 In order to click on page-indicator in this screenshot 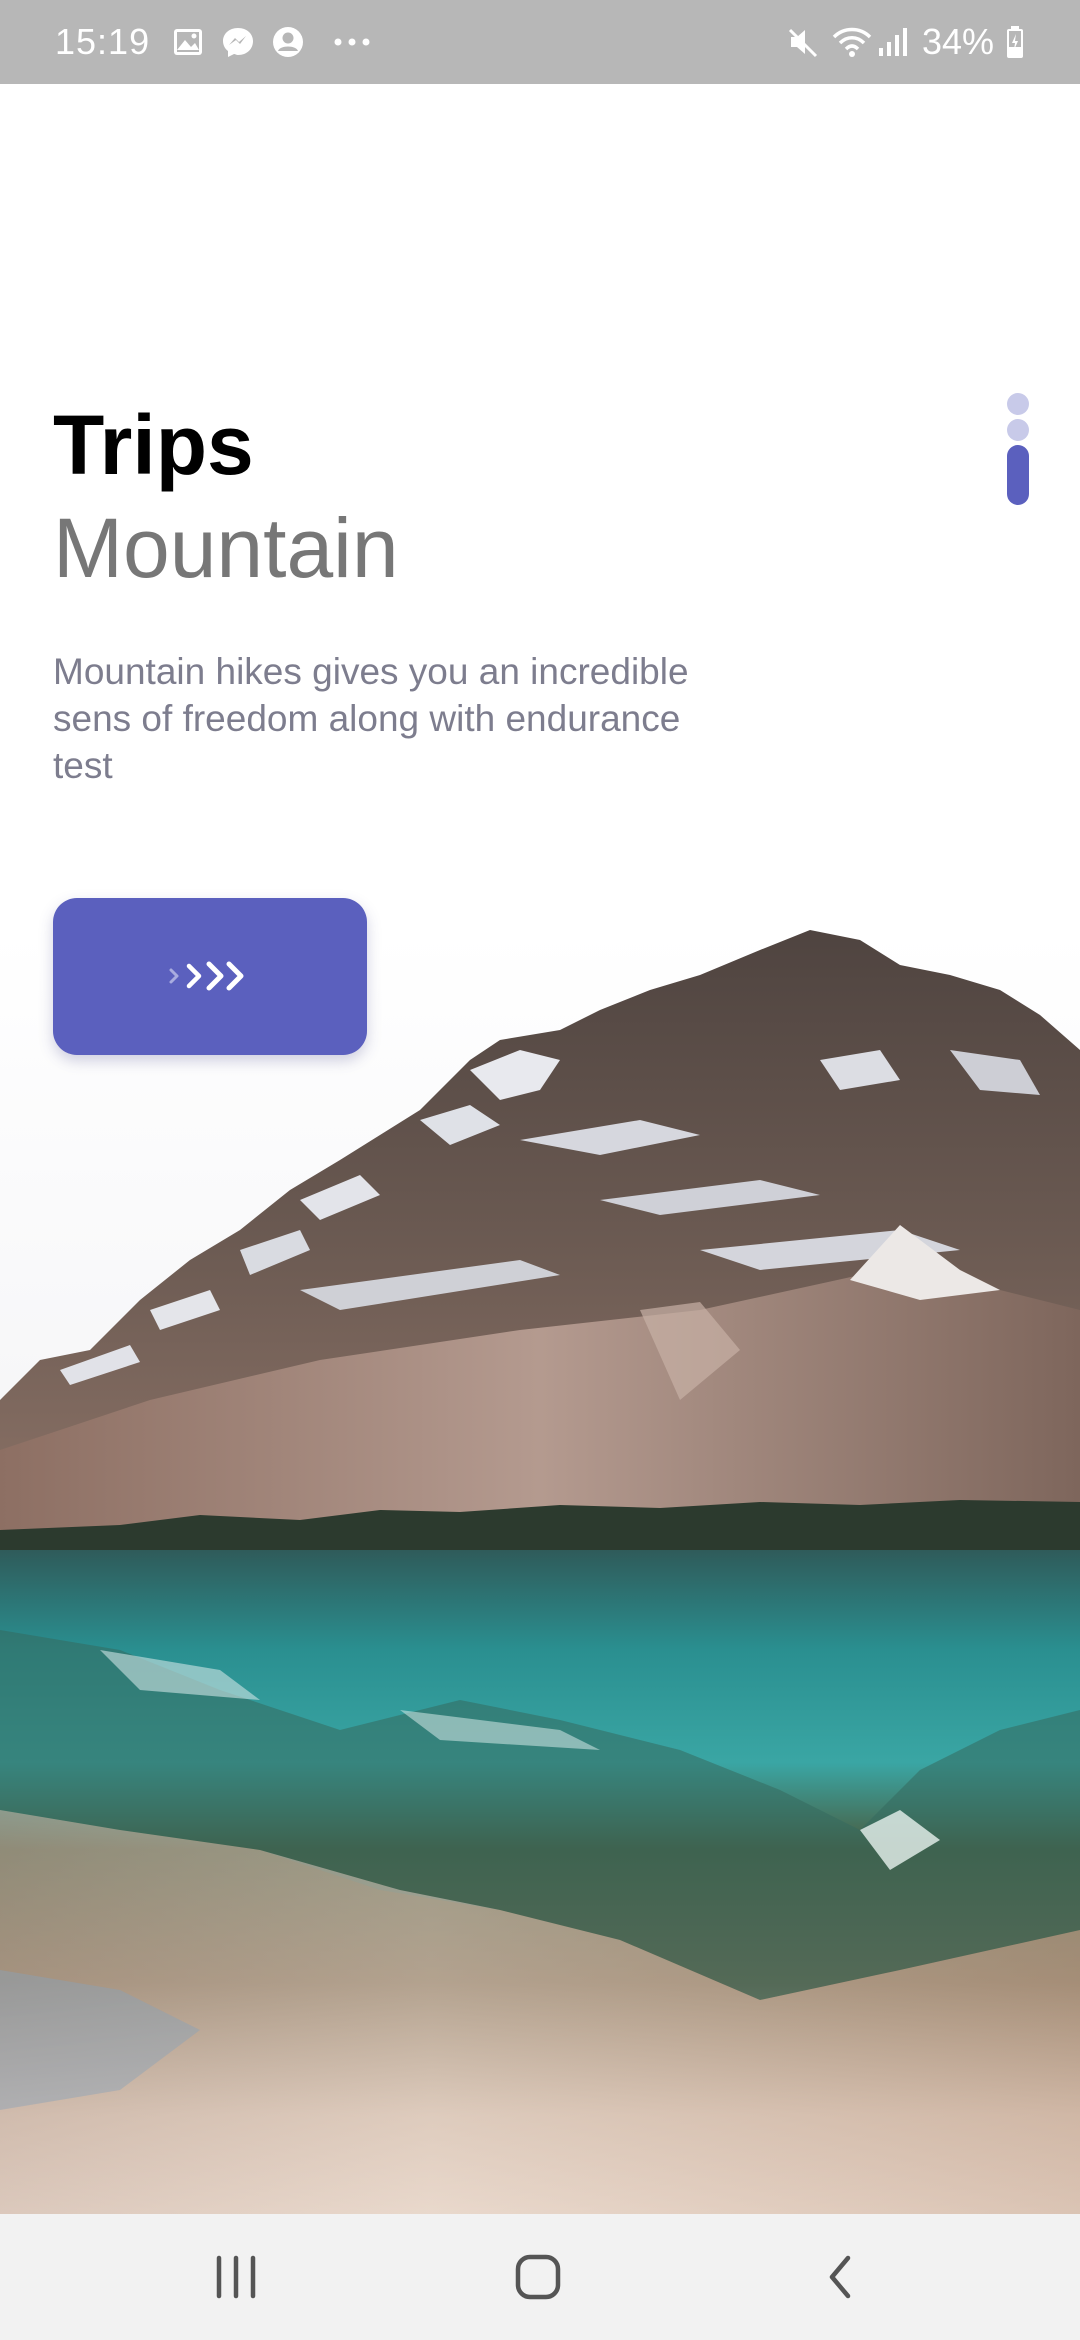, I will do `click(1018, 453)`.